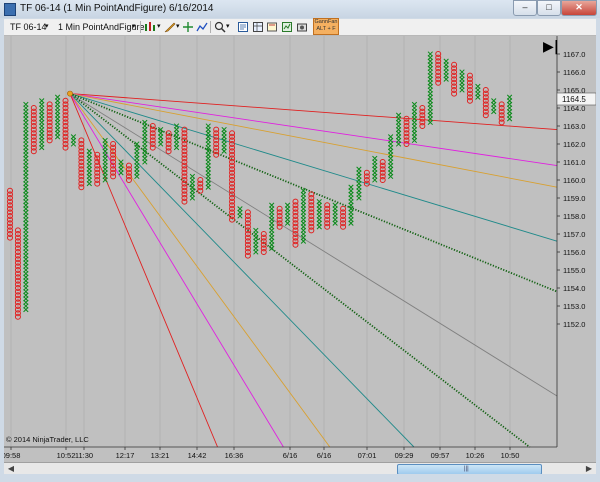  Describe the element at coordinates (188, 27) in the screenshot. I see `crosshair-icon` at that location.